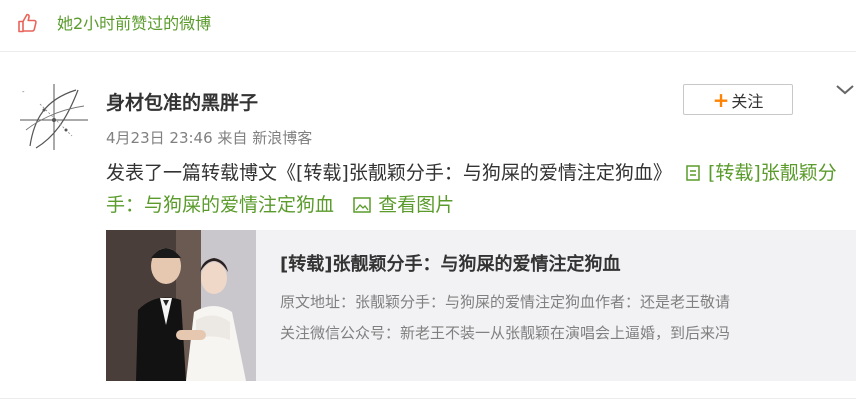 This screenshot has width=856, height=410. Describe the element at coordinates (159, 138) in the screenshot. I see `post-time: 4月23日 23:46` at that location.